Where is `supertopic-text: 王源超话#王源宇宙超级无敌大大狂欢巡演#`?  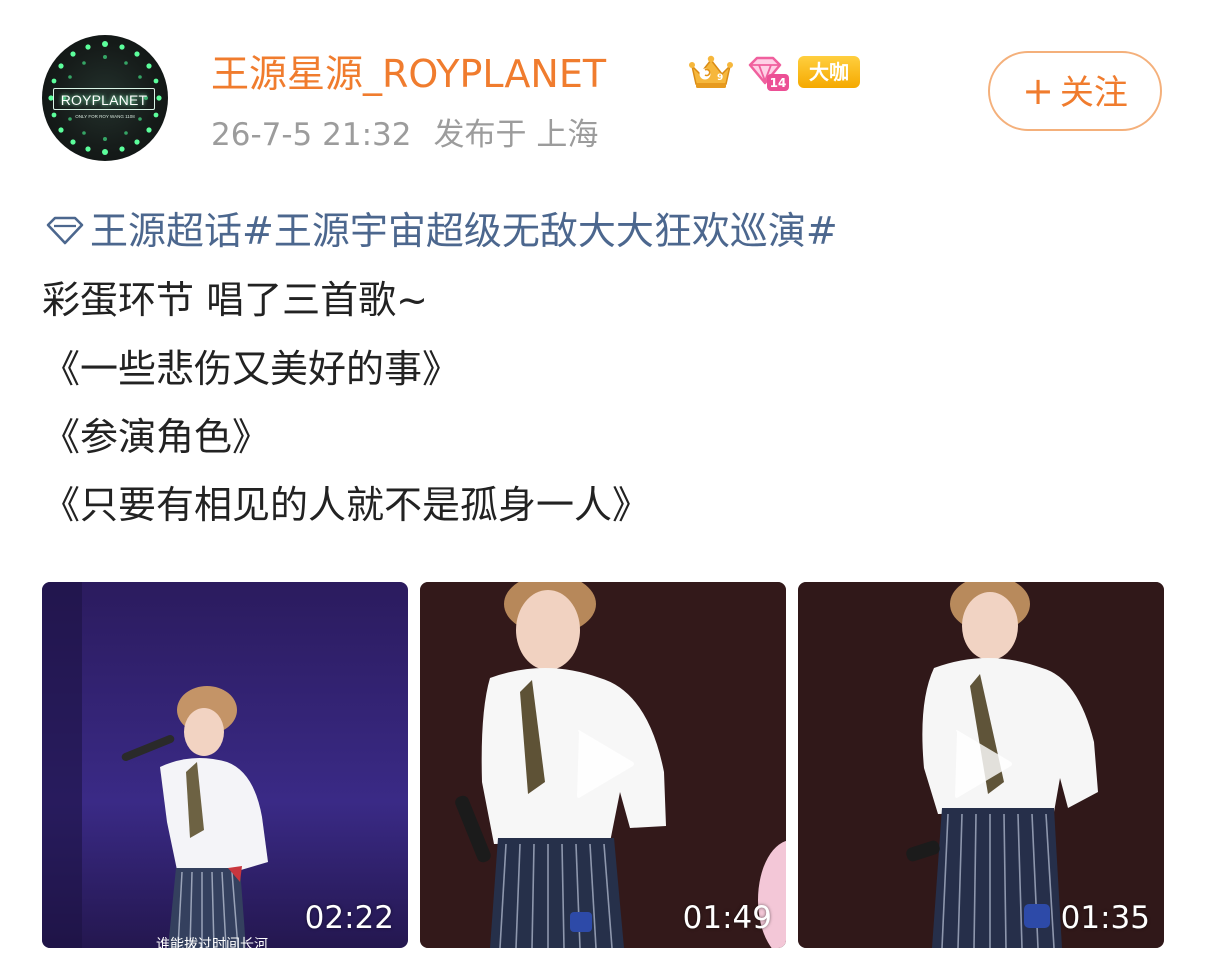 supertopic-text: 王源超话#王源宇宙超级无敌大大狂欢巡演# is located at coordinates (464, 231).